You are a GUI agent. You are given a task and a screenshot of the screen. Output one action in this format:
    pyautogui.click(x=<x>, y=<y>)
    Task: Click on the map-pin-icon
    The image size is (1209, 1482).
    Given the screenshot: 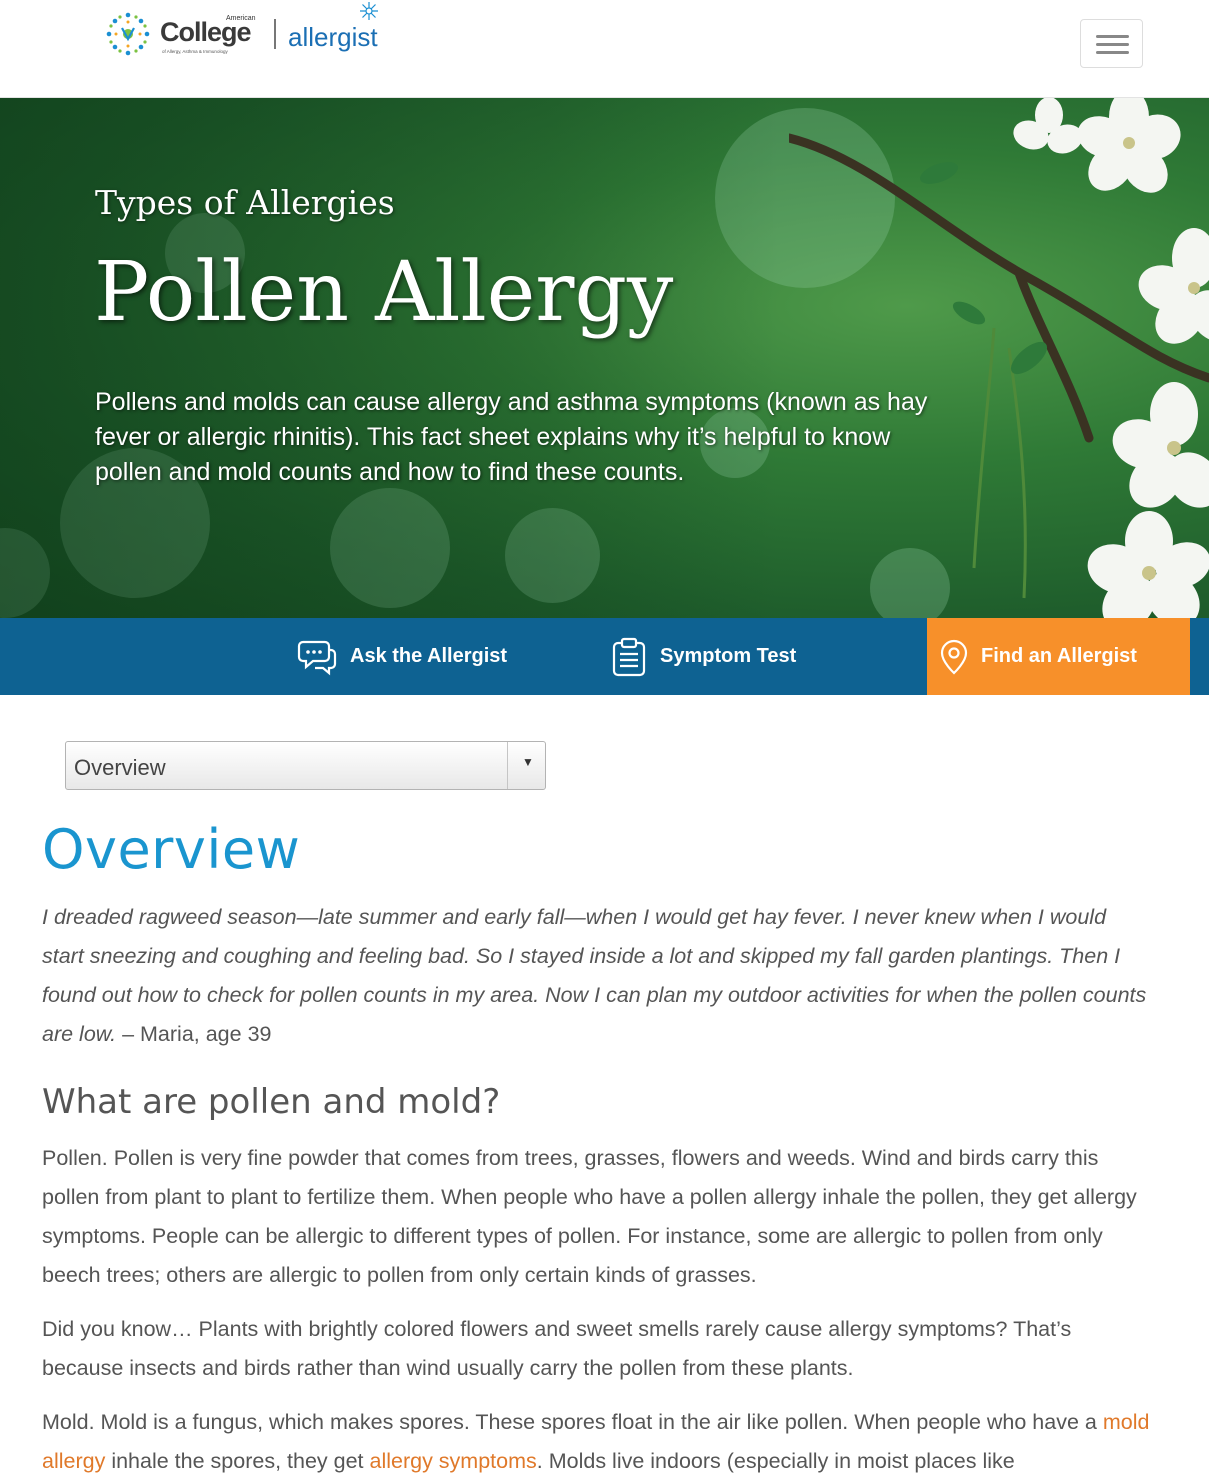 What is the action you would take?
    pyautogui.click(x=954, y=657)
    